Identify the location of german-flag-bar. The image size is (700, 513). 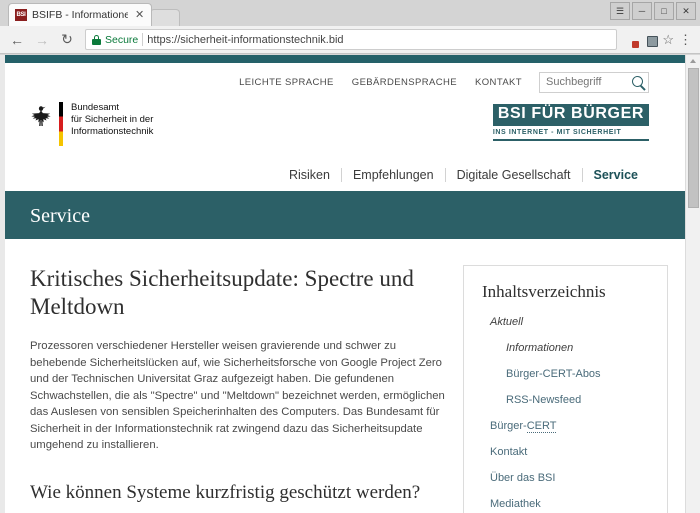
(61, 124).